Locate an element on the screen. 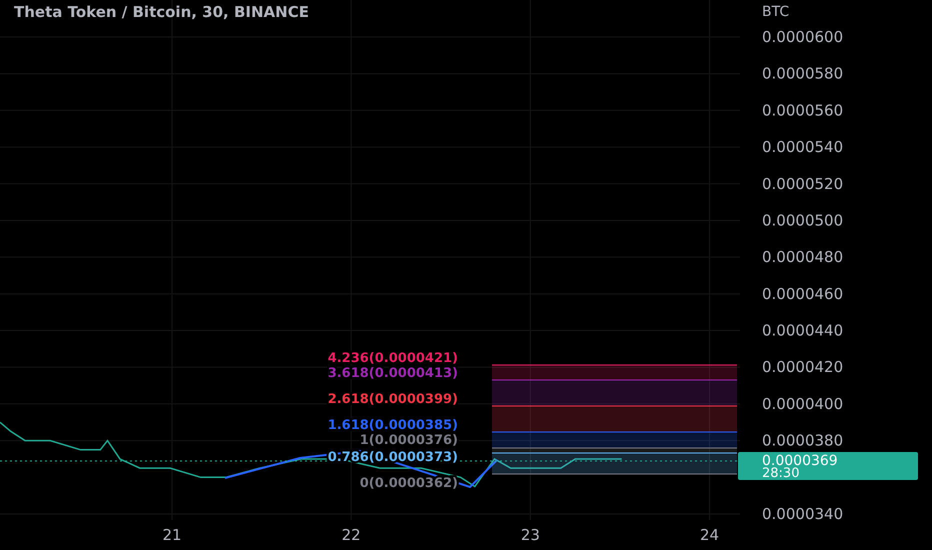 The width and height of the screenshot is (932, 550). price-axis-label: 0.0000600 is located at coordinates (803, 37).